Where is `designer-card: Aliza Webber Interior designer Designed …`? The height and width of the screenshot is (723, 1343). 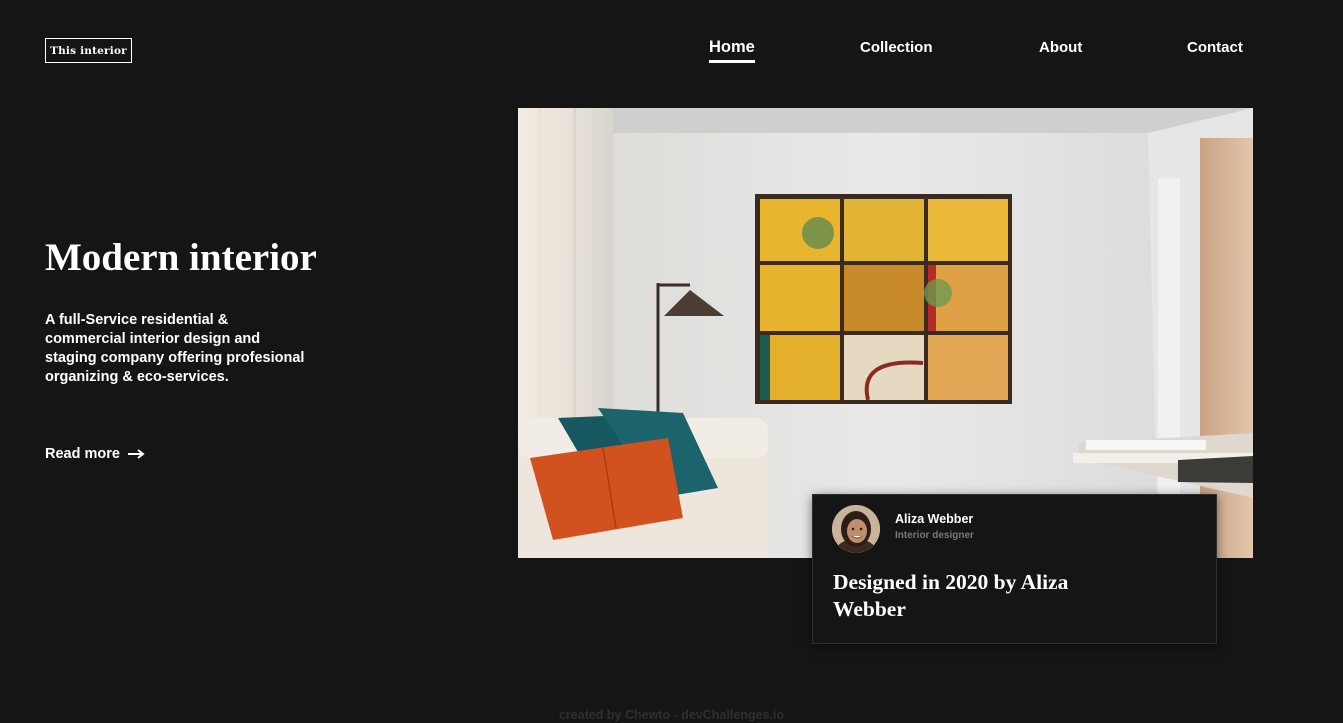 designer-card: Aliza Webber Interior designer Designed … is located at coordinates (1014, 569).